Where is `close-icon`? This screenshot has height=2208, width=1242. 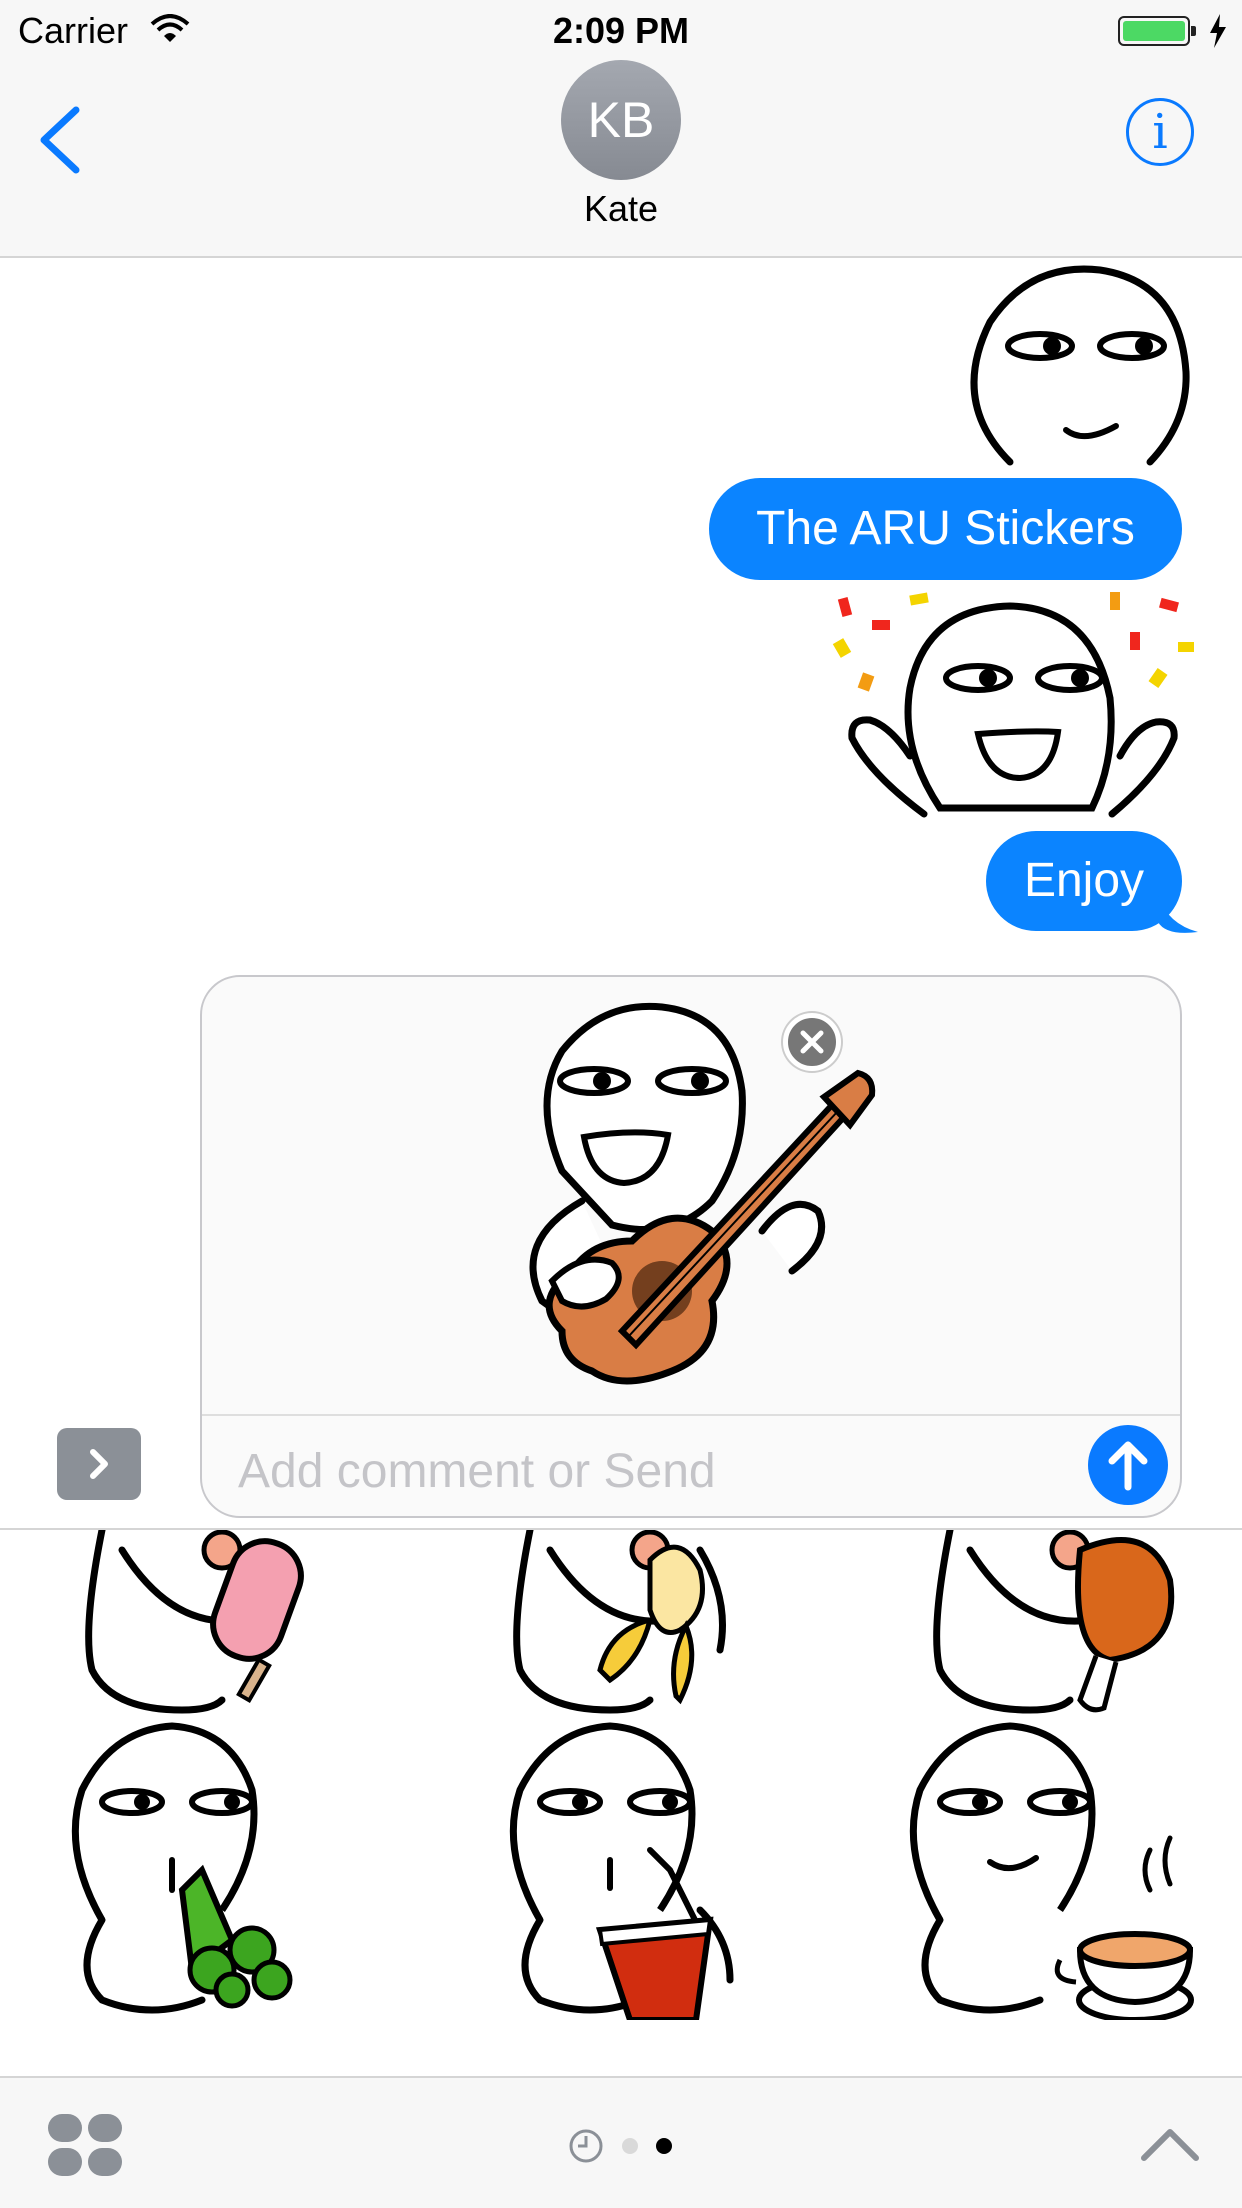 close-icon is located at coordinates (812, 1042).